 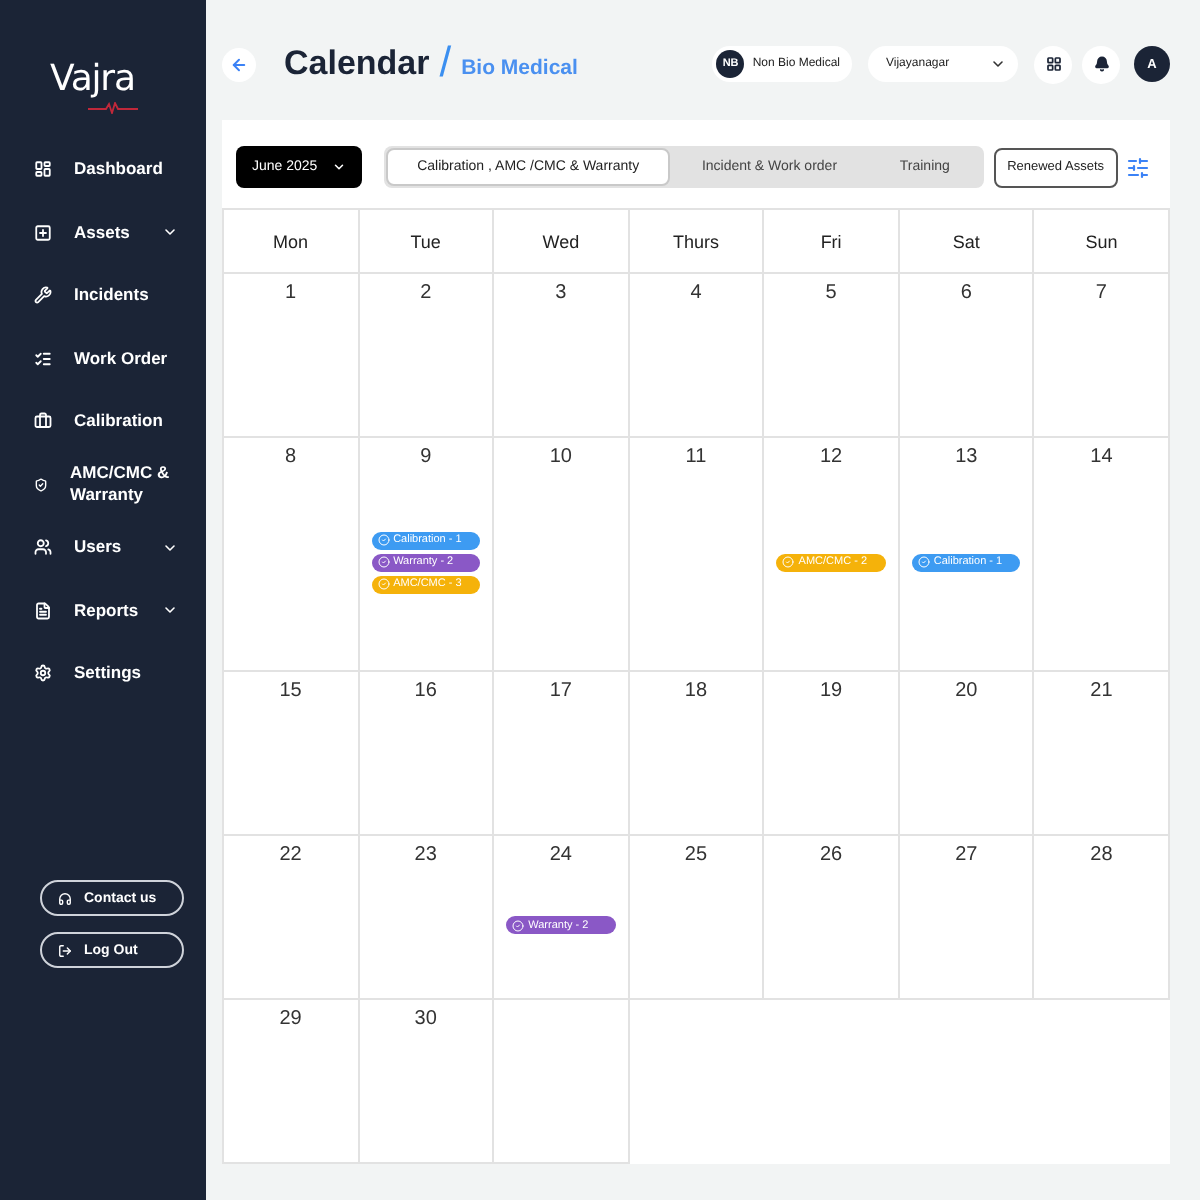 I want to click on day-cell: 10, so click(x=562, y=555).